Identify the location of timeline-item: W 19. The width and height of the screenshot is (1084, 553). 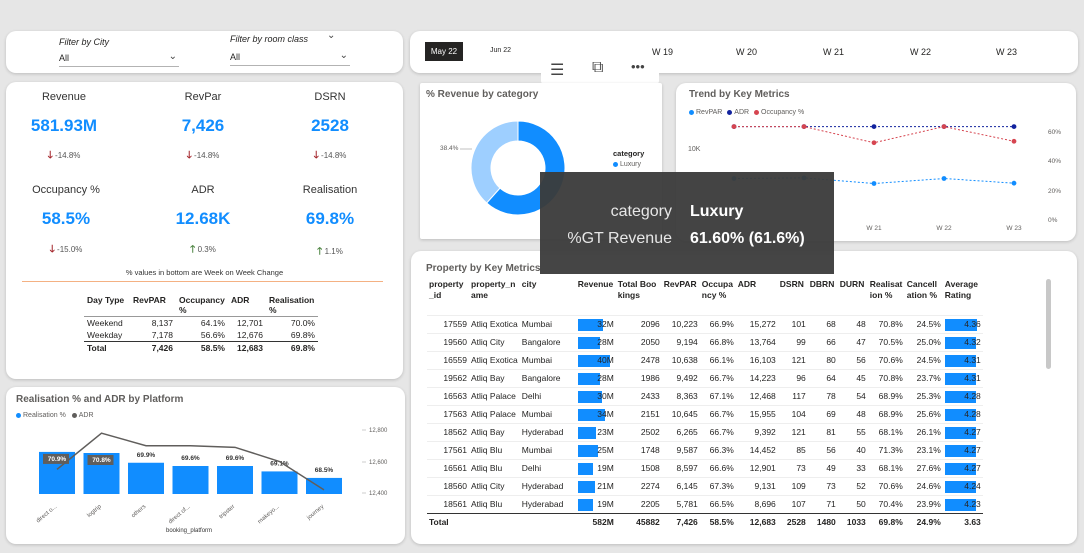
(662, 52).